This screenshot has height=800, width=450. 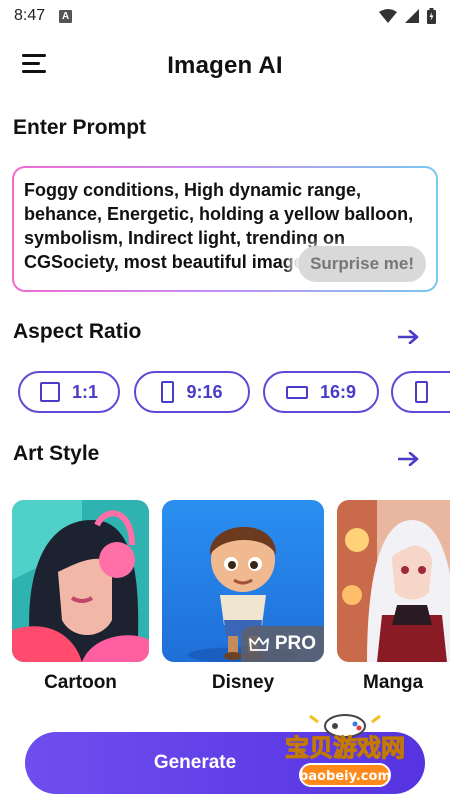 What do you see at coordinates (431, 16) in the screenshot?
I see `battery-icon` at bounding box center [431, 16].